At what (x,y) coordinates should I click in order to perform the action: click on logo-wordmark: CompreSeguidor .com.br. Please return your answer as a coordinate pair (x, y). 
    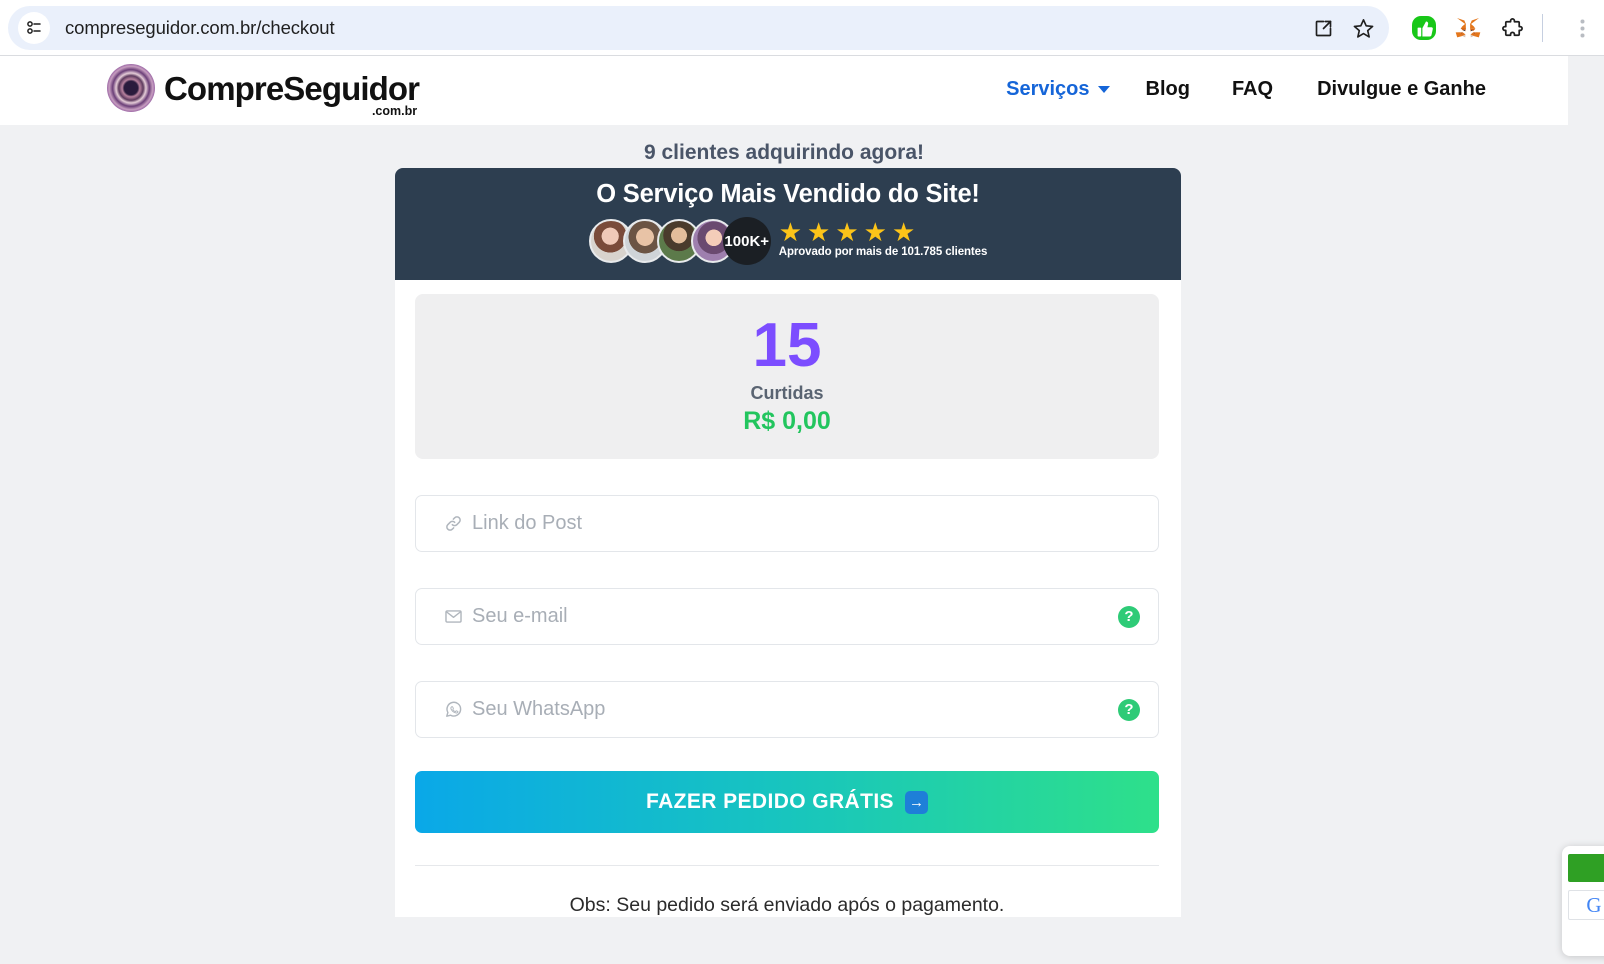
    Looking at the image, I should click on (292, 93).